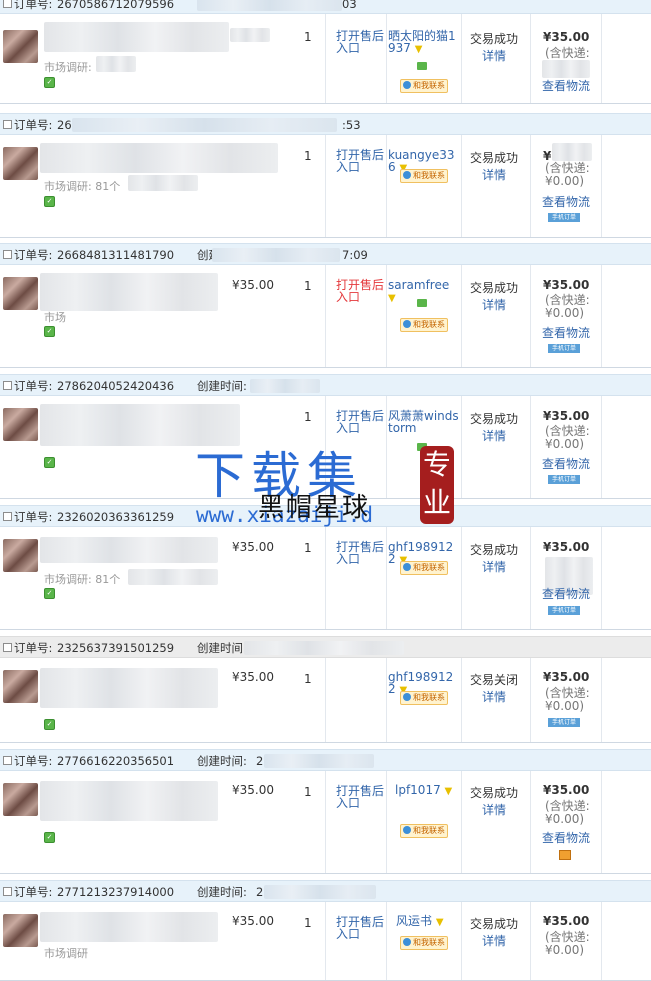  I want to click on buyer-name-text: 风萧萧windstorm, so click(423, 422).